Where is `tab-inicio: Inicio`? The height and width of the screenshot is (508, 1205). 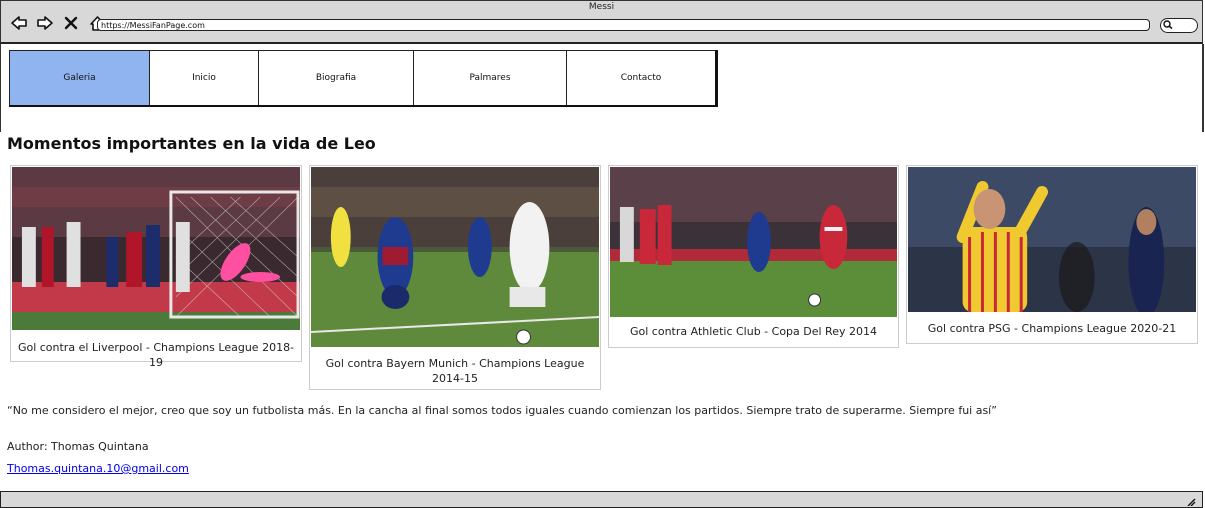 tab-inicio: Inicio is located at coordinates (204, 78).